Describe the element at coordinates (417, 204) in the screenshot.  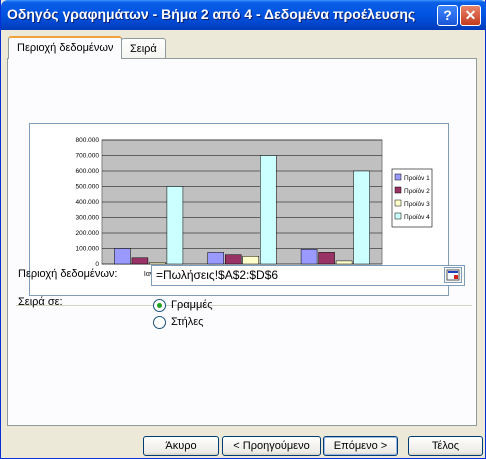
I see `legend-label: Προϊόν 3` at that location.